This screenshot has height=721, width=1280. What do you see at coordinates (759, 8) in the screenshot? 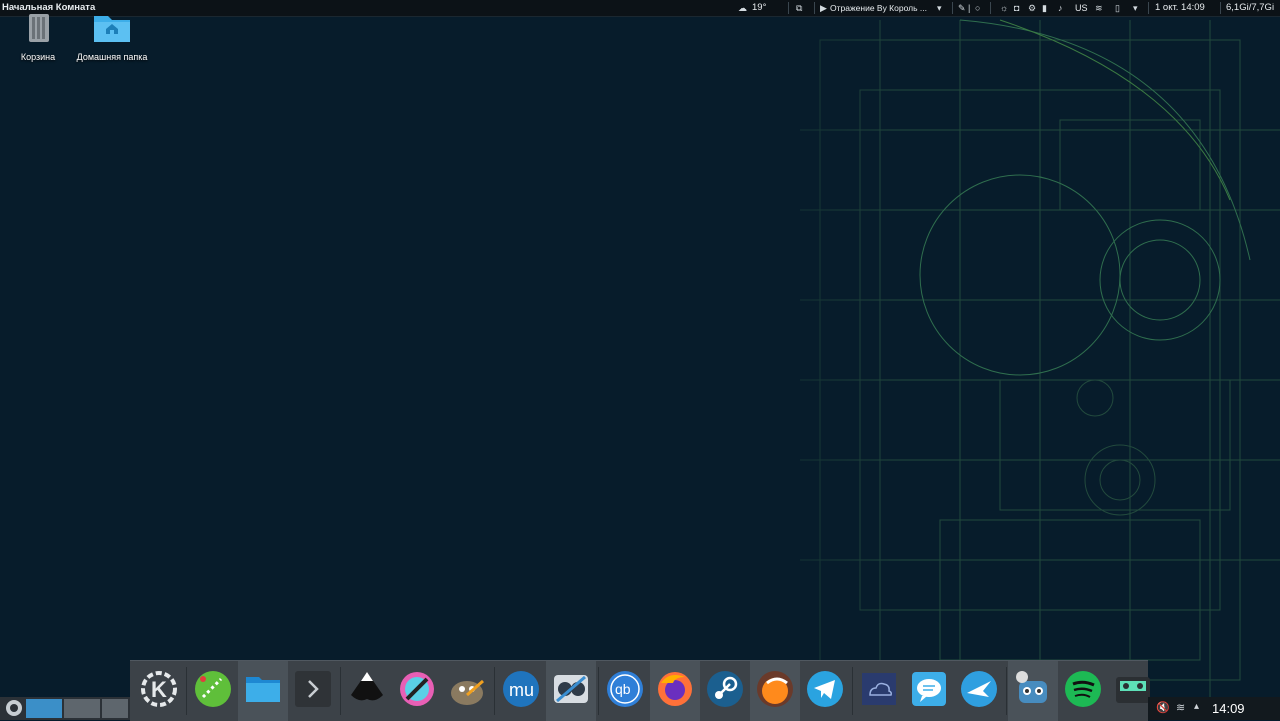
I see `weather-temp: 19°` at bounding box center [759, 8].